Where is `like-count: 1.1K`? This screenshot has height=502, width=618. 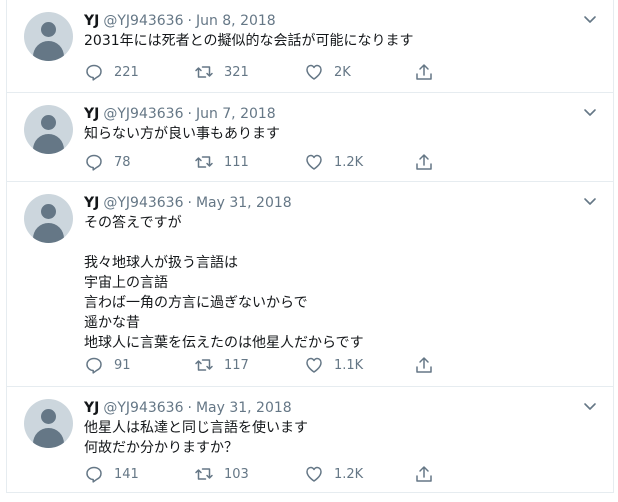
like-count: 1.1K is located at coordinates (349, 365).